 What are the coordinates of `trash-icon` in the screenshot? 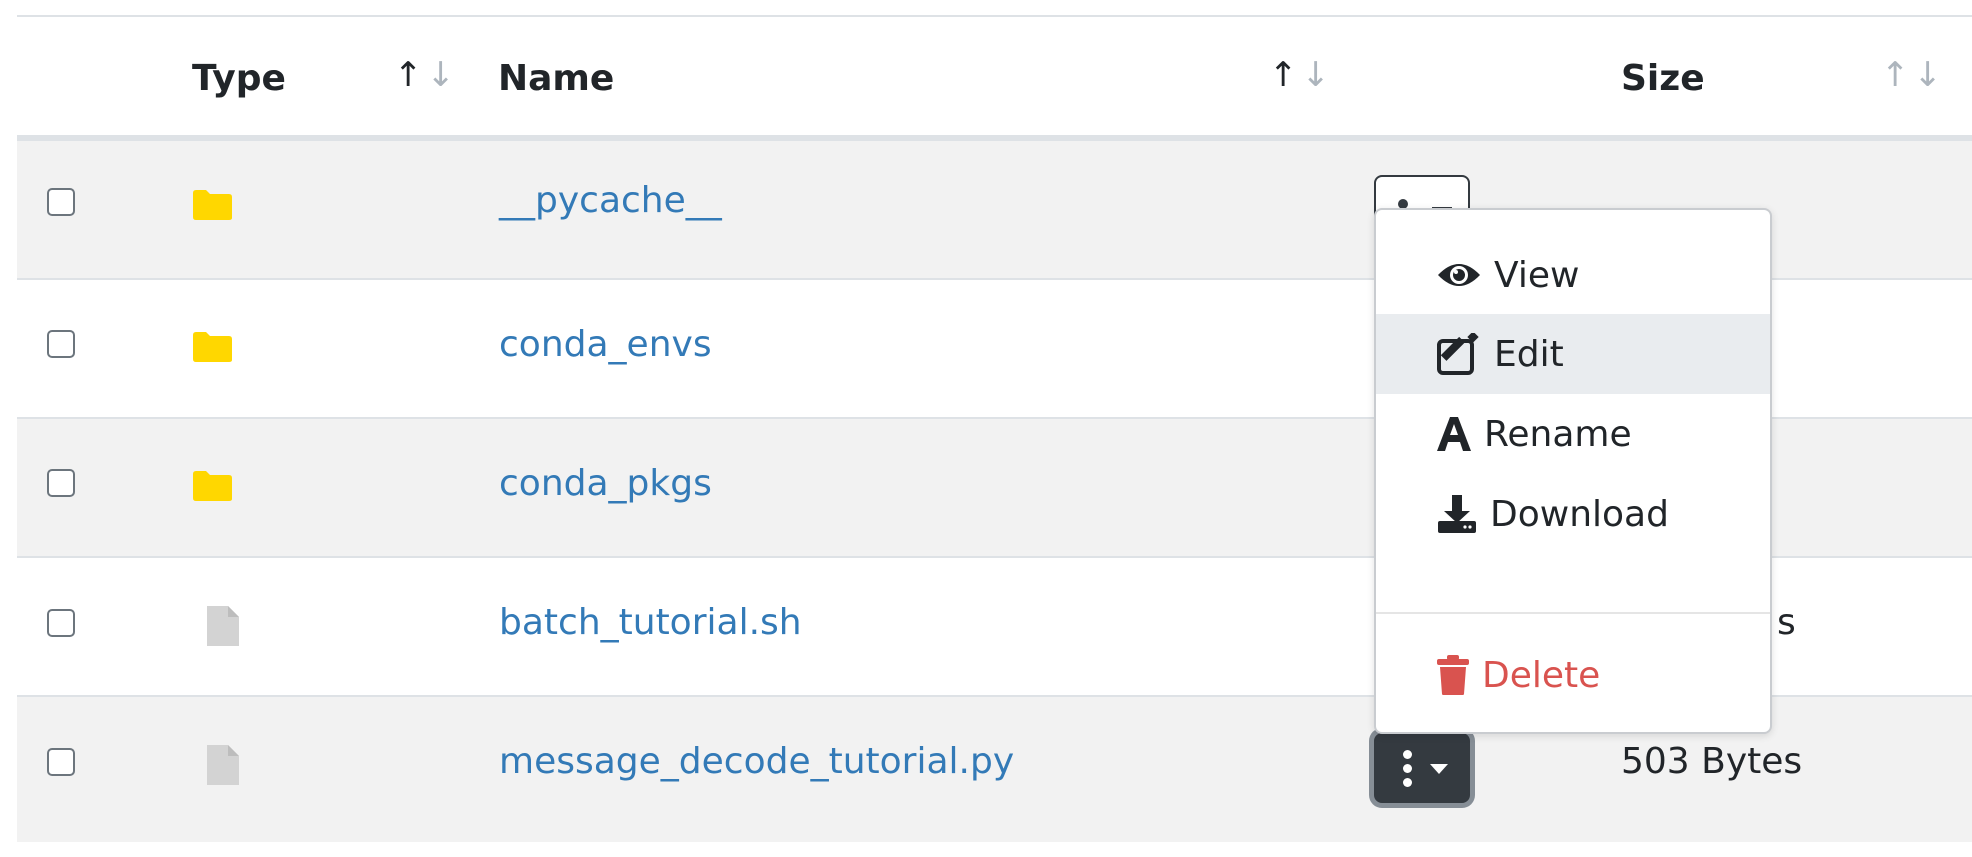 It's located at (1453, 675).